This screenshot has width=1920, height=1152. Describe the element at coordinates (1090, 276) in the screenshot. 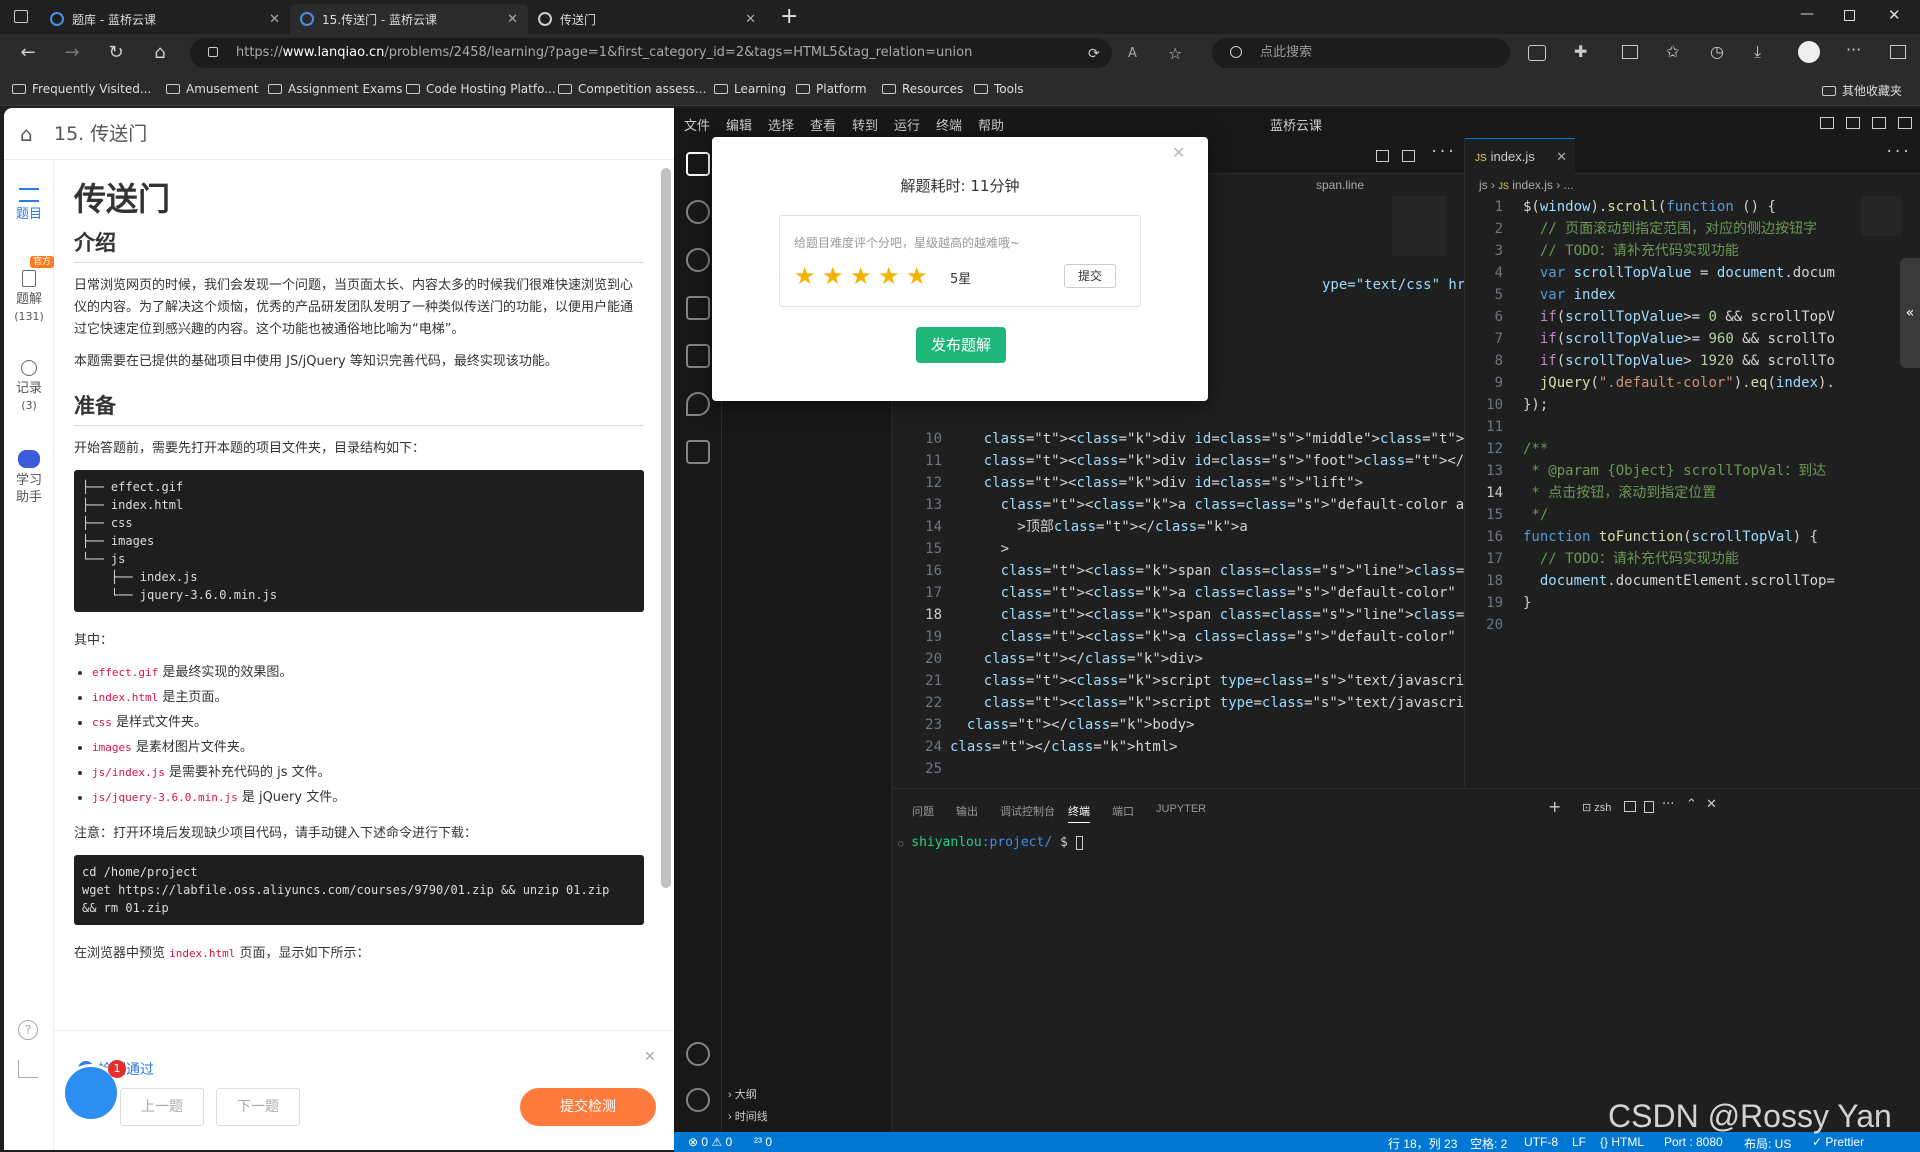

I see `rating-submit-button: 提交` at that location.